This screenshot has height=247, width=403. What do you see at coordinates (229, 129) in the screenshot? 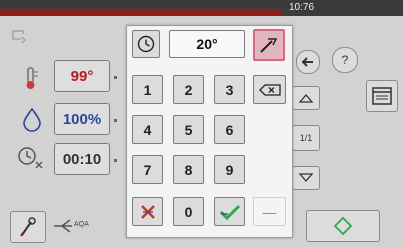
I see `key-6: 6` at bounding box center [229, 129].